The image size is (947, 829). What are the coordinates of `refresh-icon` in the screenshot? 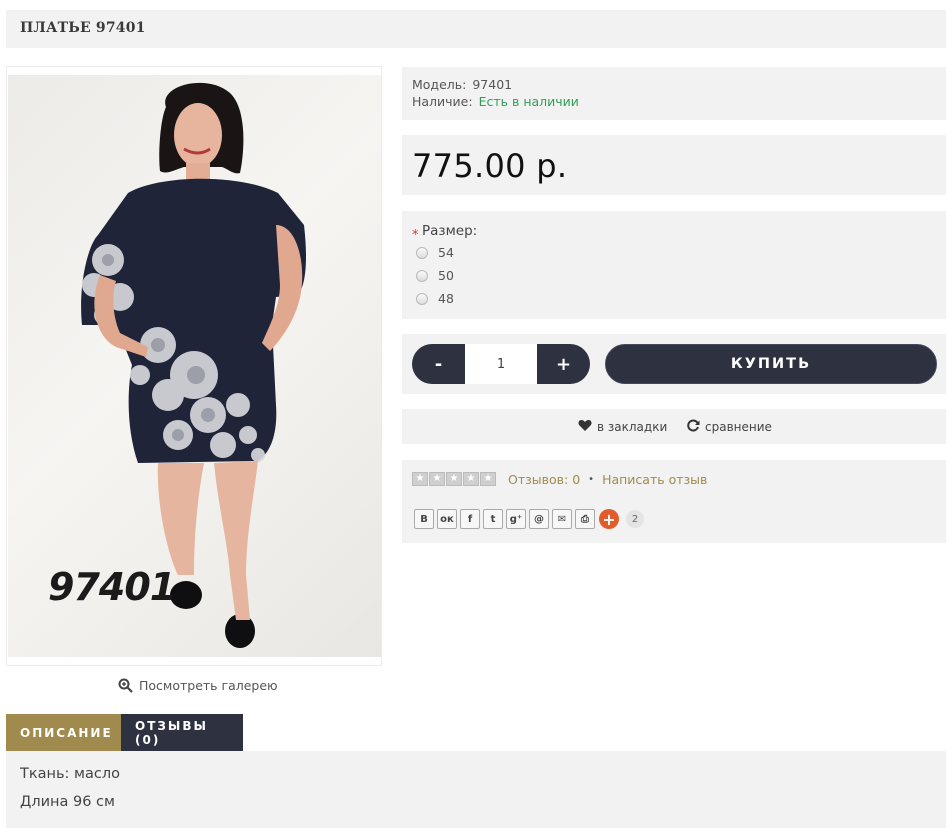 It's located at (693, 427).